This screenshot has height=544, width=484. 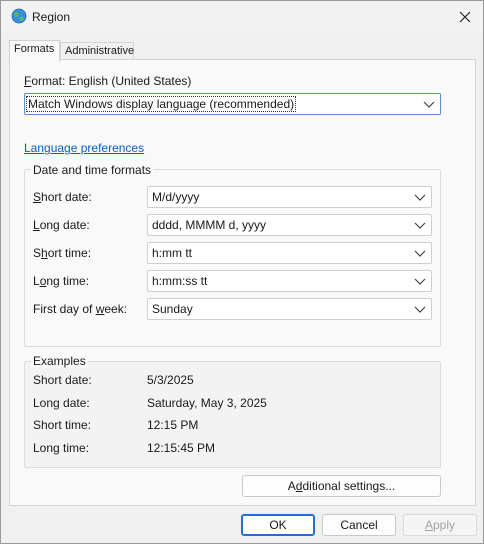 I want to click on long-time-select: h:mm:ss tt, so click(x=289, y=281).